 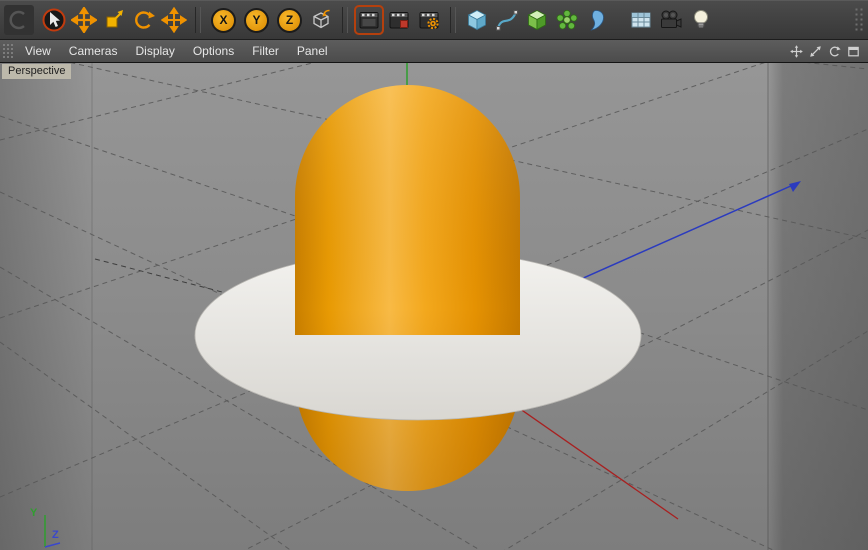 I want to click on table-grid-icon, so click(x=641, y=20).